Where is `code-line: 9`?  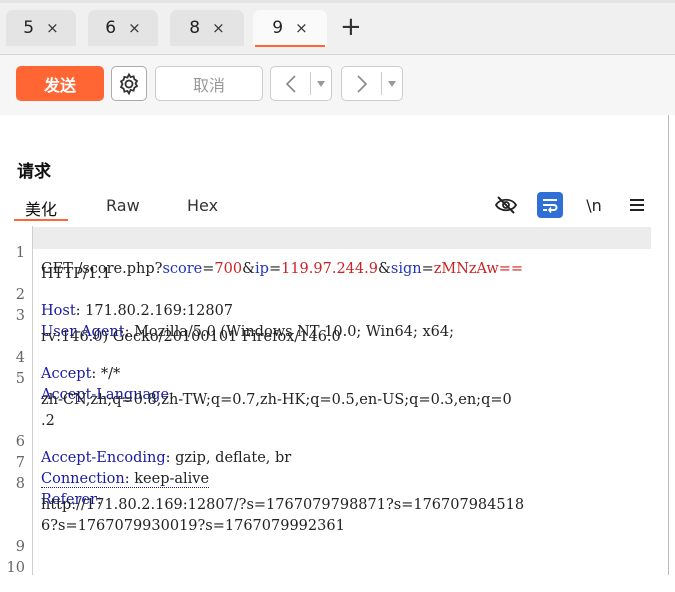 code-line: 9 is located at coordinates (12, 539).